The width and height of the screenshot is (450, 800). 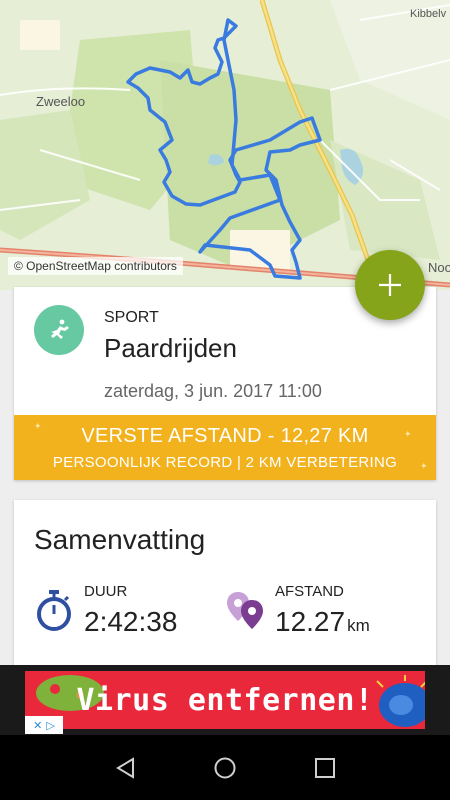 I want to click on home-icon, so click(x=225, y=768).